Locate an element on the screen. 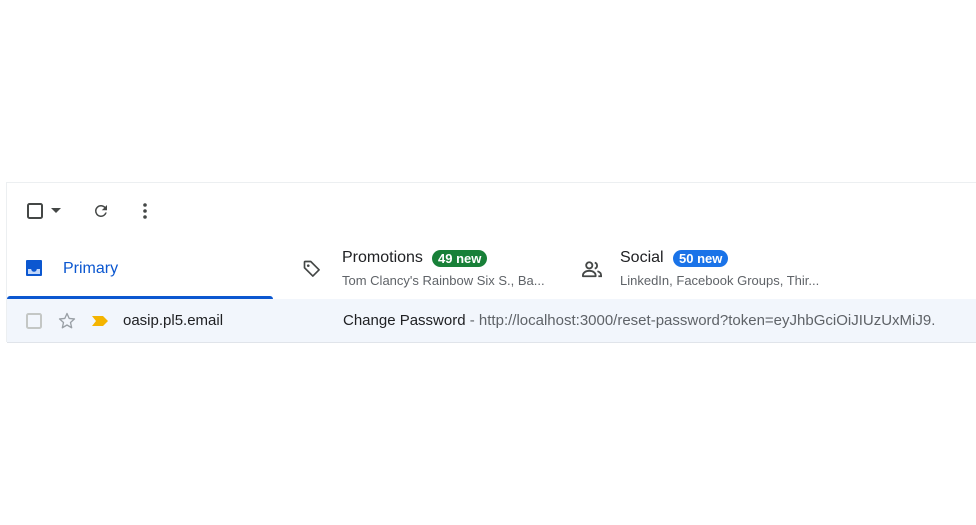 Image resolution: width=976 pixels, height=525 pixels. tag-icon is located at coordinates (311, 268).